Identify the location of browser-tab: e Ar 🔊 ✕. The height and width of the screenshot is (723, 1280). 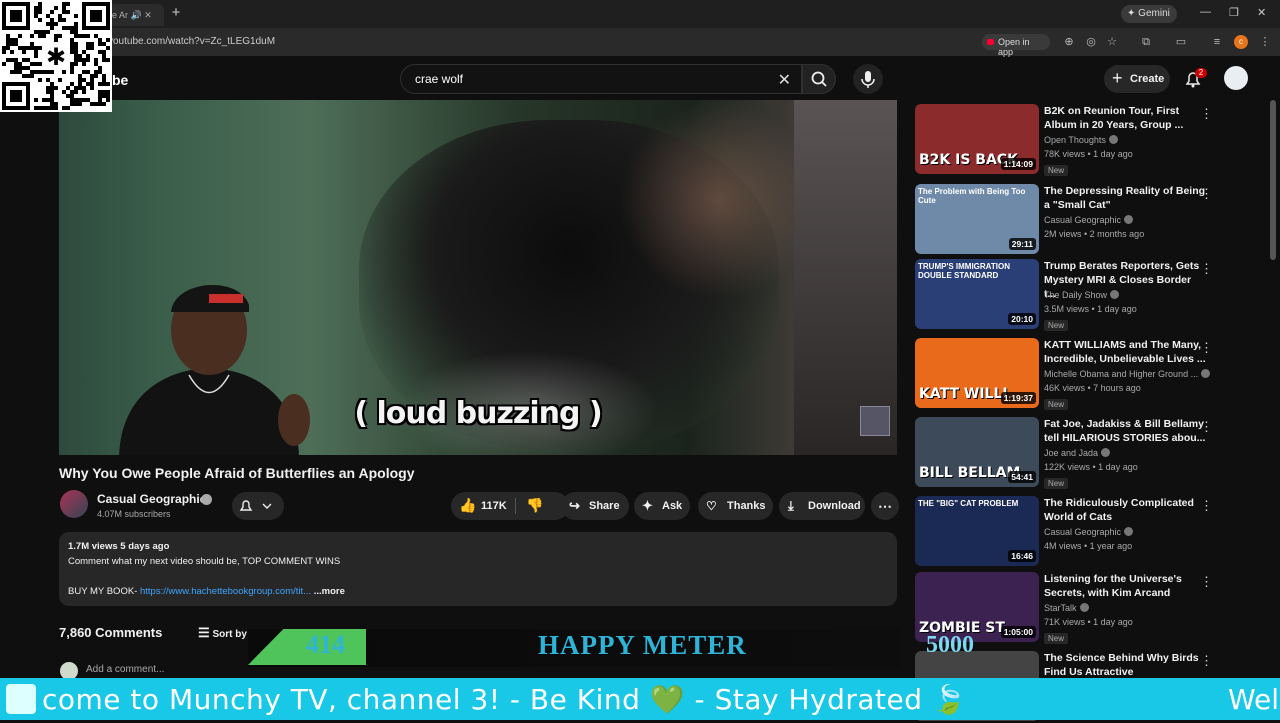
(136, 15).